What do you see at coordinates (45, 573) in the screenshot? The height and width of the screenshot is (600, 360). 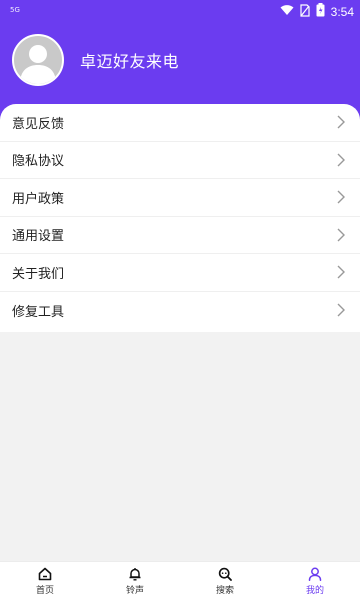 I see `home-icon` at bounding box center [45, 573].